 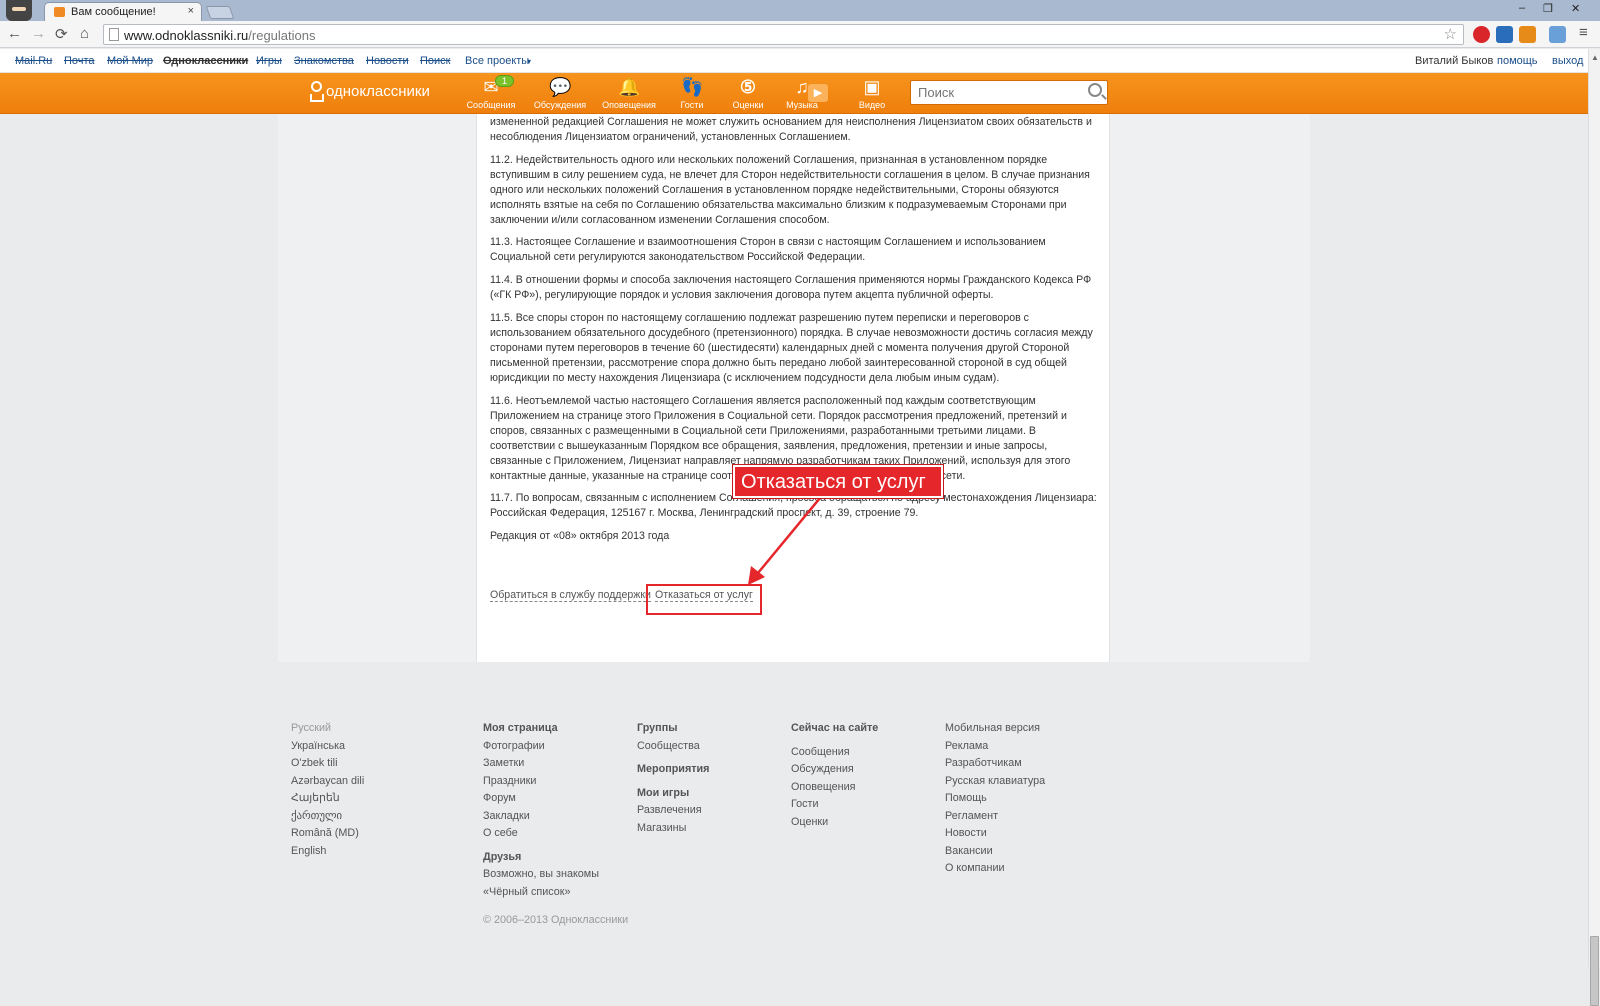 I want to click on footer-heading-groups: Группы, so click(x=673, y=729).